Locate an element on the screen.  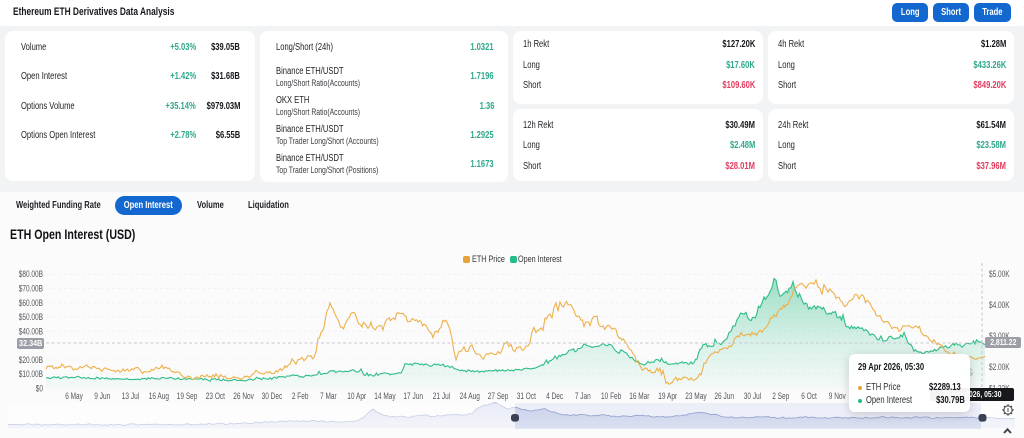
svg-text: 7 Mar is located at coordinates (328, 396).